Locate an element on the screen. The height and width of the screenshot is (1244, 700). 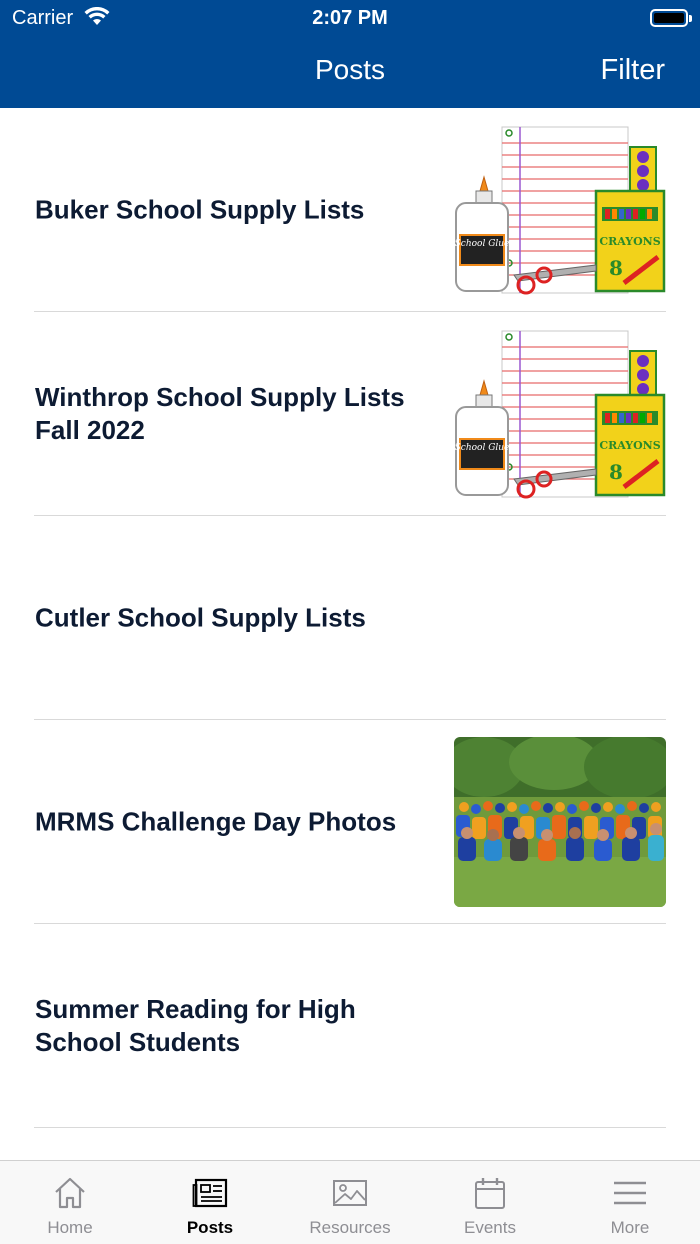
post-title: Summer Reading for High School Students is located at coordinates (195, 1025).